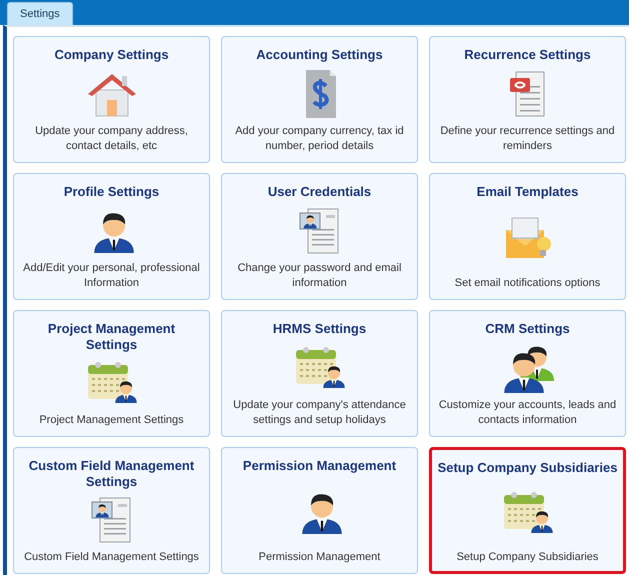  What do you see at coordinates (319, 276) in the screenshot?
I see `card-description: Change your password and email information` at bounding box center [319, 276].